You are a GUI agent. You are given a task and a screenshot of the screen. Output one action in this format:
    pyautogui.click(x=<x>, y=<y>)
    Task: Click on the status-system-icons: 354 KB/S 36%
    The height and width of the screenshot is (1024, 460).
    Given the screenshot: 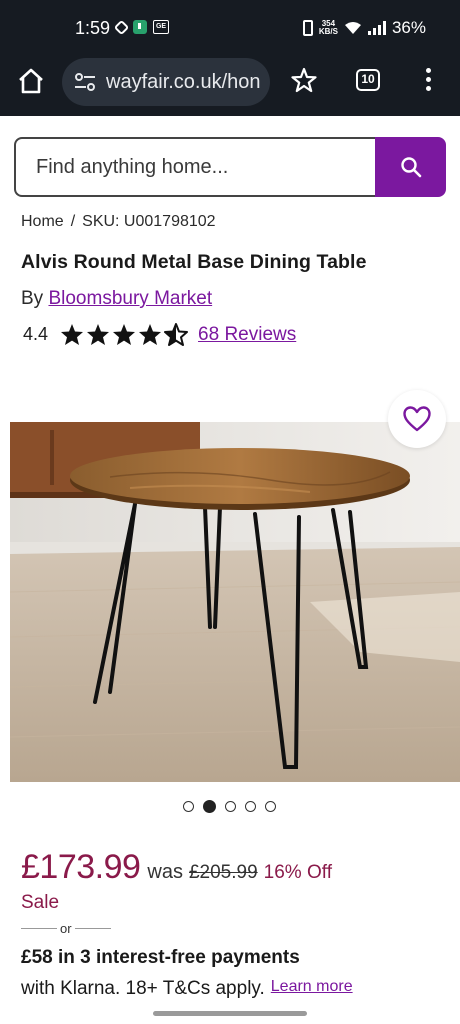 What is the action you would take?
    pyautogui.click(x=364, y=28)
    